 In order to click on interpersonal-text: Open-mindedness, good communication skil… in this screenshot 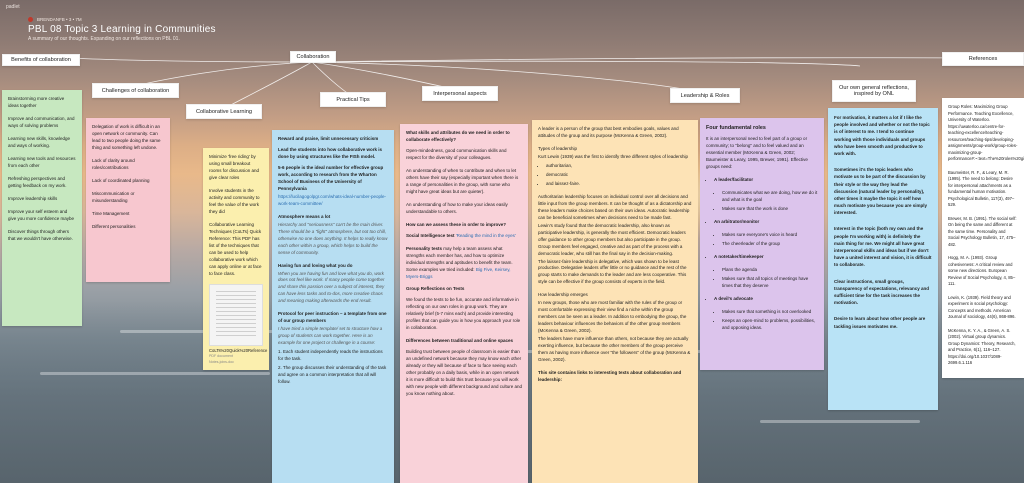, I will do `click(456, 153)`.